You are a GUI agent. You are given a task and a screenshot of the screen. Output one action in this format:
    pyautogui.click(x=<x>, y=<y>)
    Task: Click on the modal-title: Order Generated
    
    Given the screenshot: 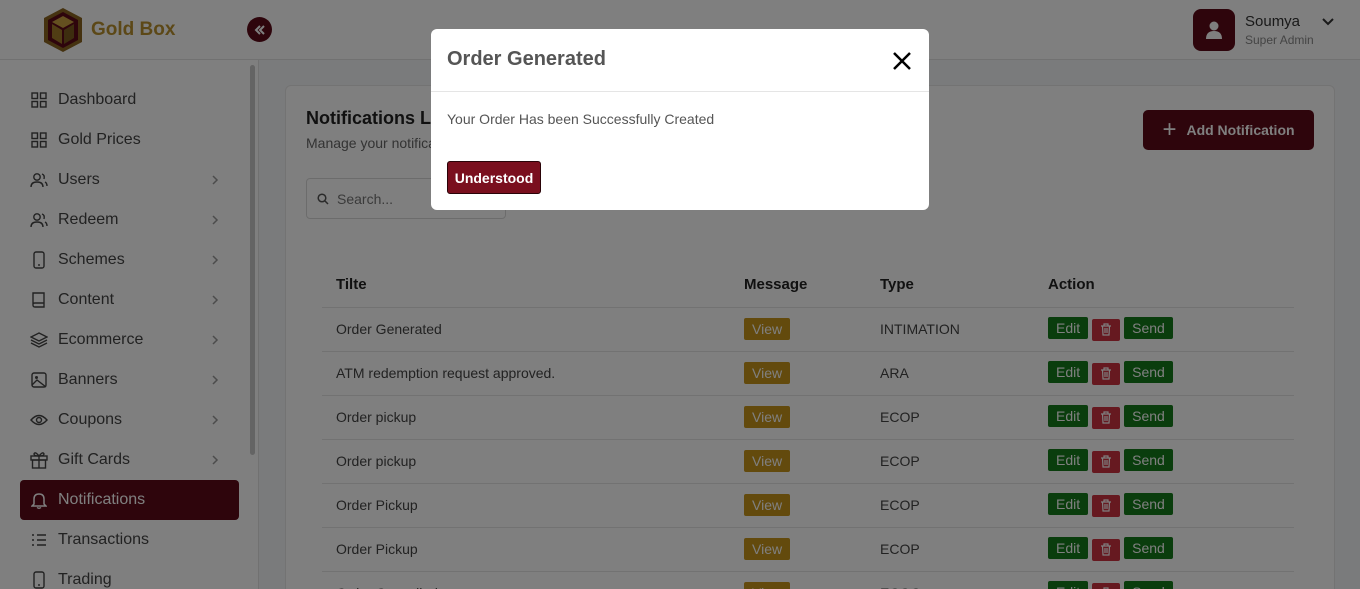 What is the action you would take?
    pyautogui.click(x=526, y=59)
    